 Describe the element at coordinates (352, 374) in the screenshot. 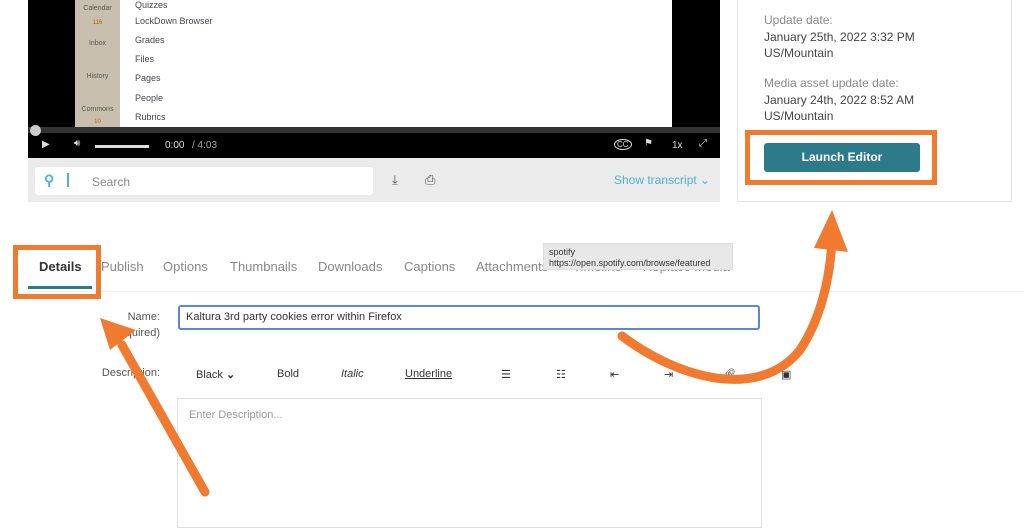

I see `italic-button: Italic` at that location.